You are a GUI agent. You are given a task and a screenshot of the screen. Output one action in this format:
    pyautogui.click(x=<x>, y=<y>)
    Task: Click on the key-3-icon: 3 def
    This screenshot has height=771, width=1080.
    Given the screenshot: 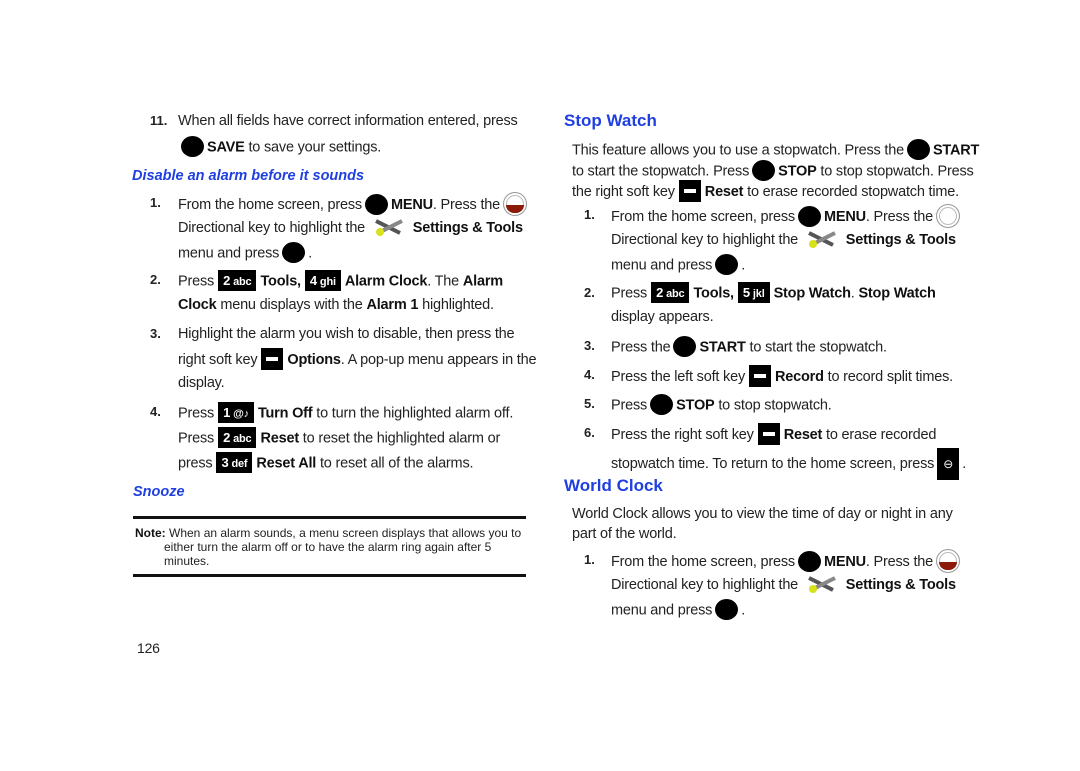 What is the action you would take?
    pyautogui.click(x=234, y=462)
    